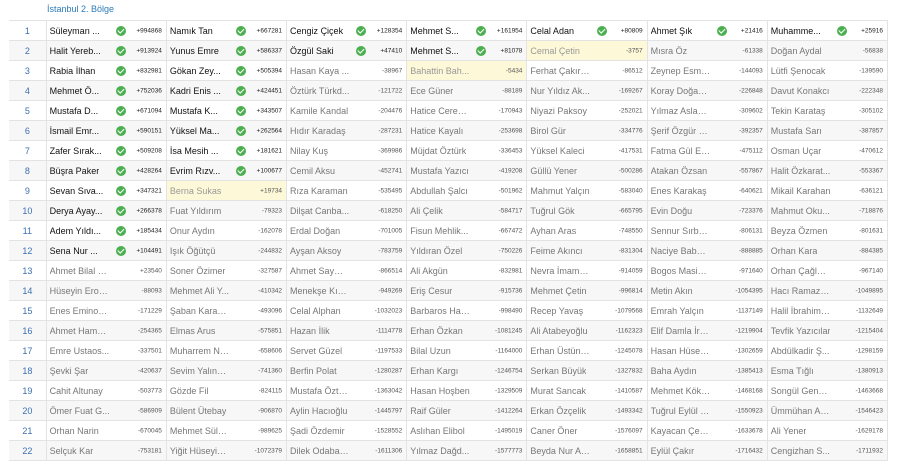 The height and width of the screenshot is (466, 900). What do you see at coordinates (707, 310) in the screenshot?
I see `candidate-cell: Emrah Yalçın -1137149` at bounding box center [707, 310].